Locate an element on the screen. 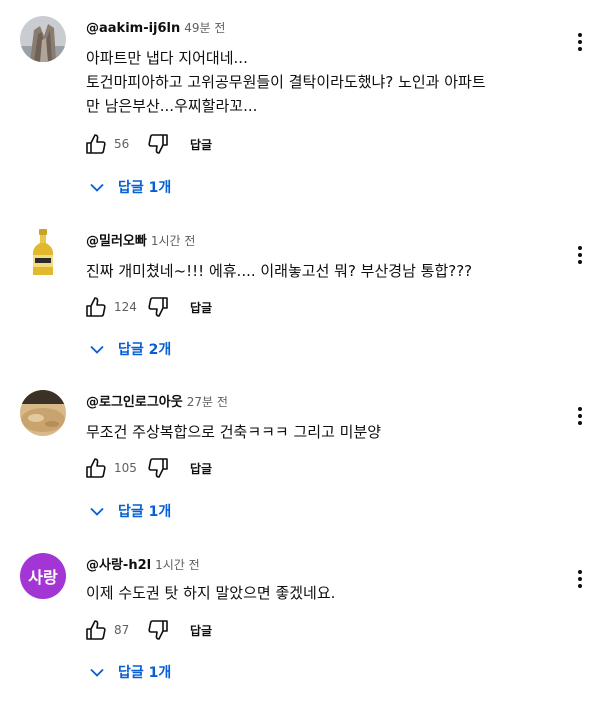 This screenshot has width=600, height=702. comment-actions: 56 답글 is located at coordinates (148, 144).